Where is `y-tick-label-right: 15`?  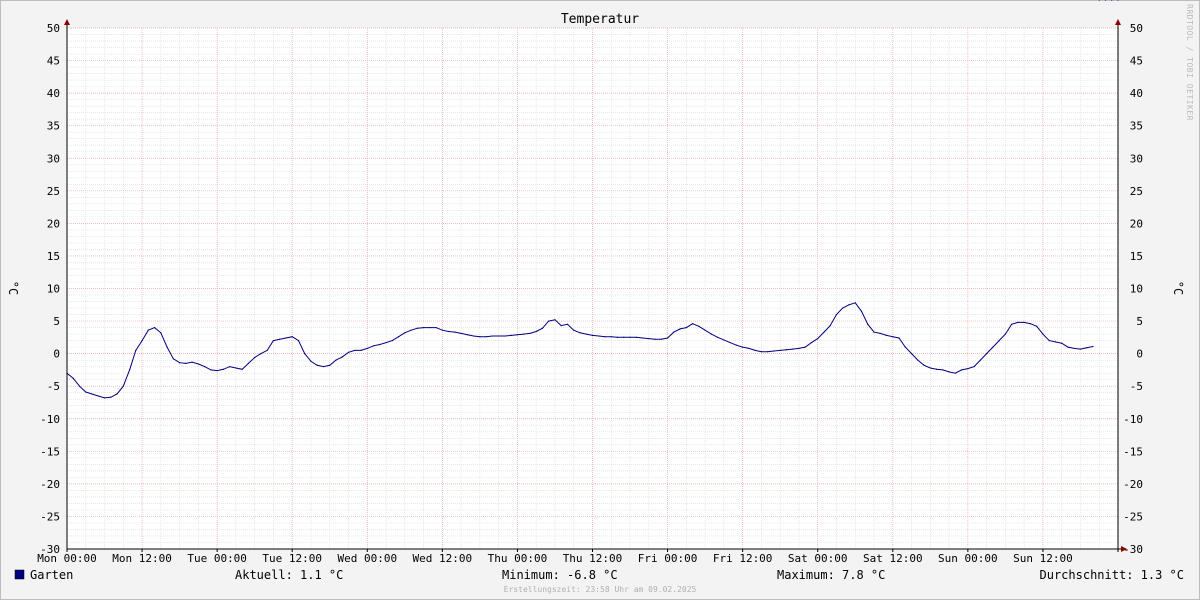 y-tick-label-right: 15 is located at coordinates (1136, 256).